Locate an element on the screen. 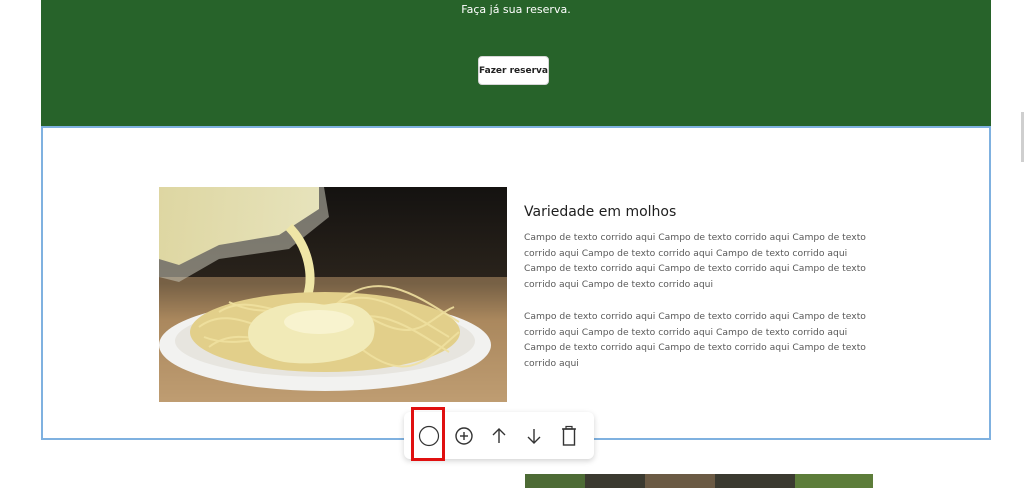 The image size is (1024, 488). trash-icon is located at coordinates (568, 435).